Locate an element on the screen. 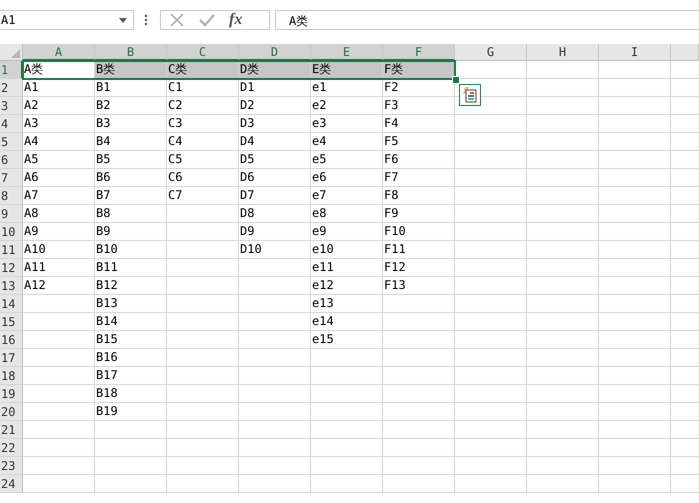  table-cell-text: F12 is located at coordinates (395, 267).